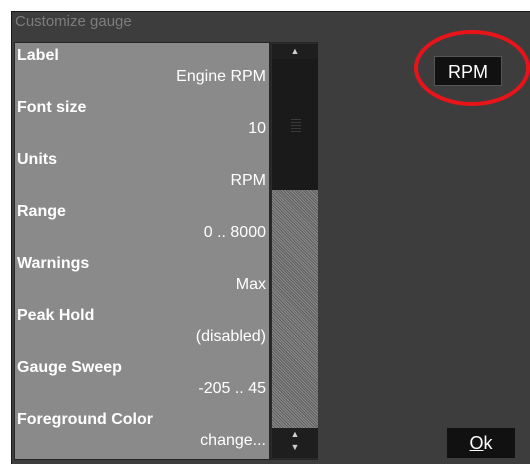  Describe the element at coordinates (250, 284) in the screenshot. I see `setting-value: Max` at that location.